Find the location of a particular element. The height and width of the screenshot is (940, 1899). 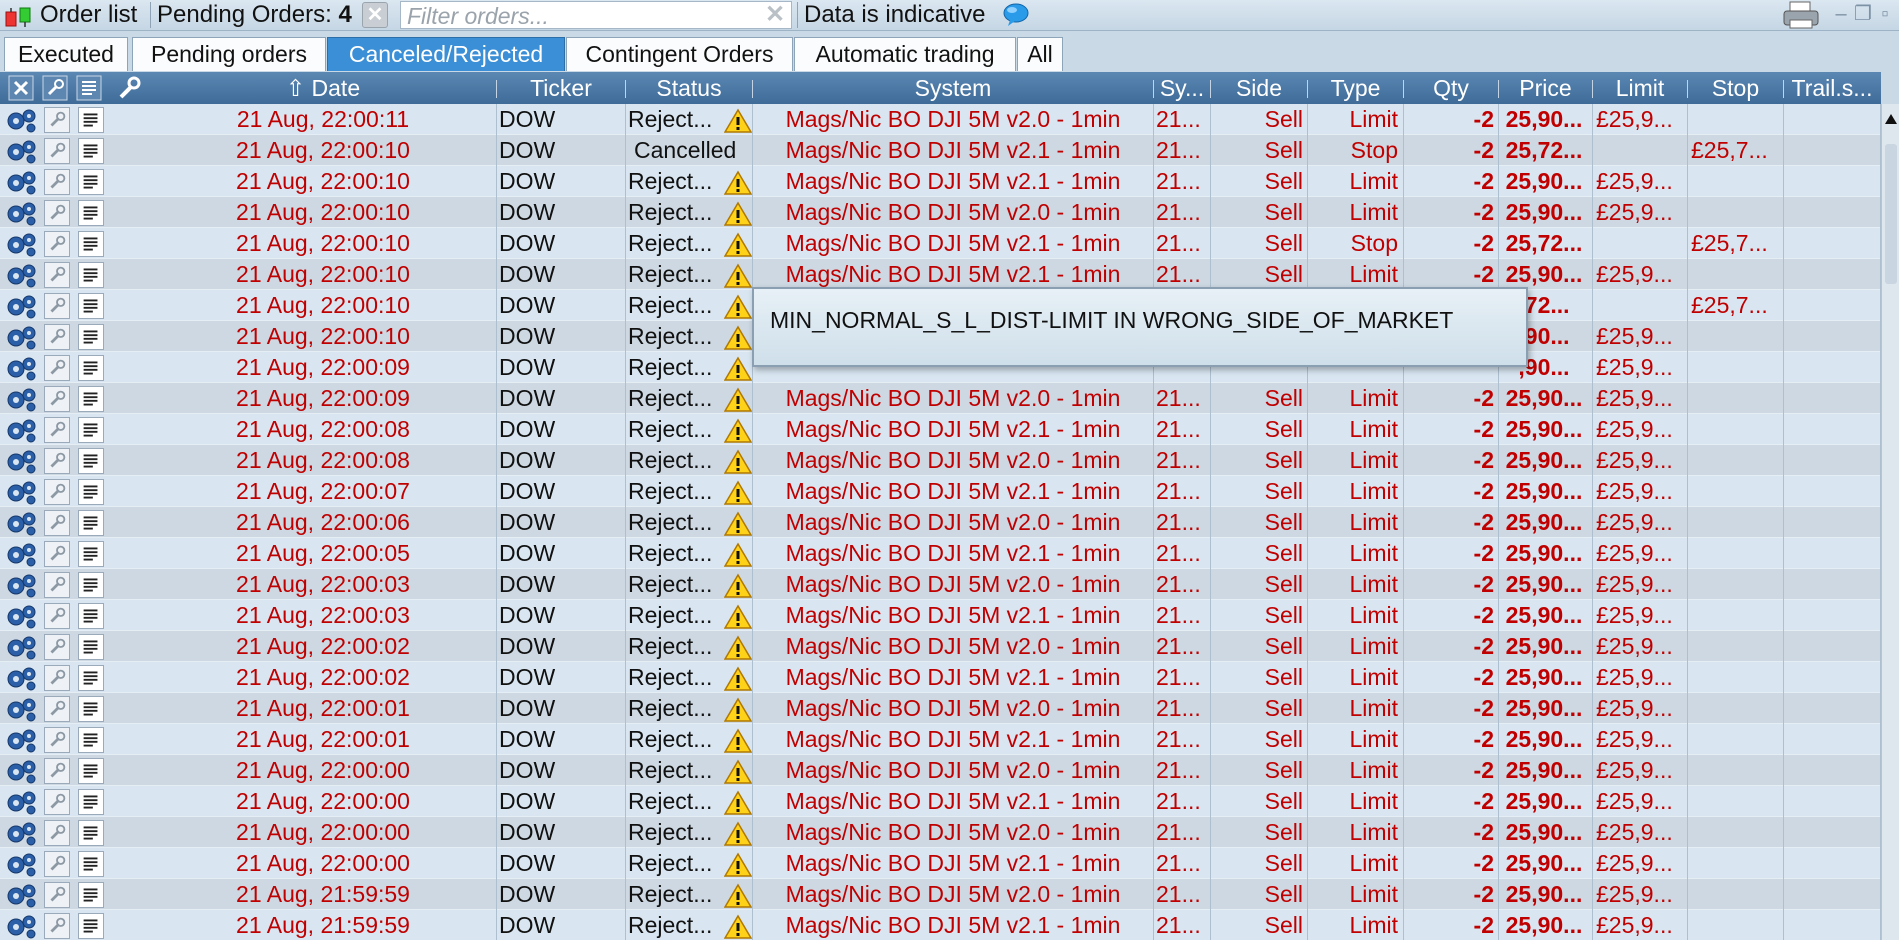

clear-pending-button: ✕ is located at coordinates (375, 15).